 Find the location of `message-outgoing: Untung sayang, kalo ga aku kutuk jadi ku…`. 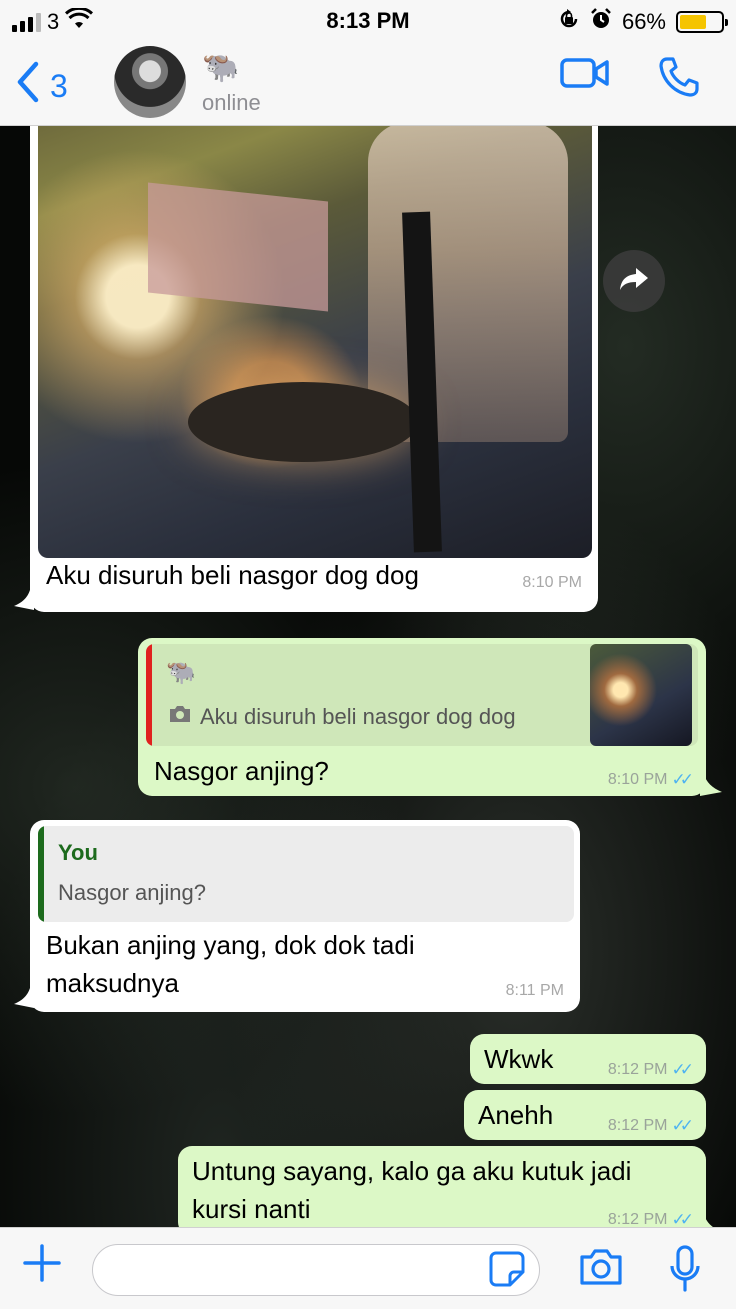

message-outgoing: Untung sayang, kalo ga aku kutuk jadi ku… is located at coordinates (442, 1186).